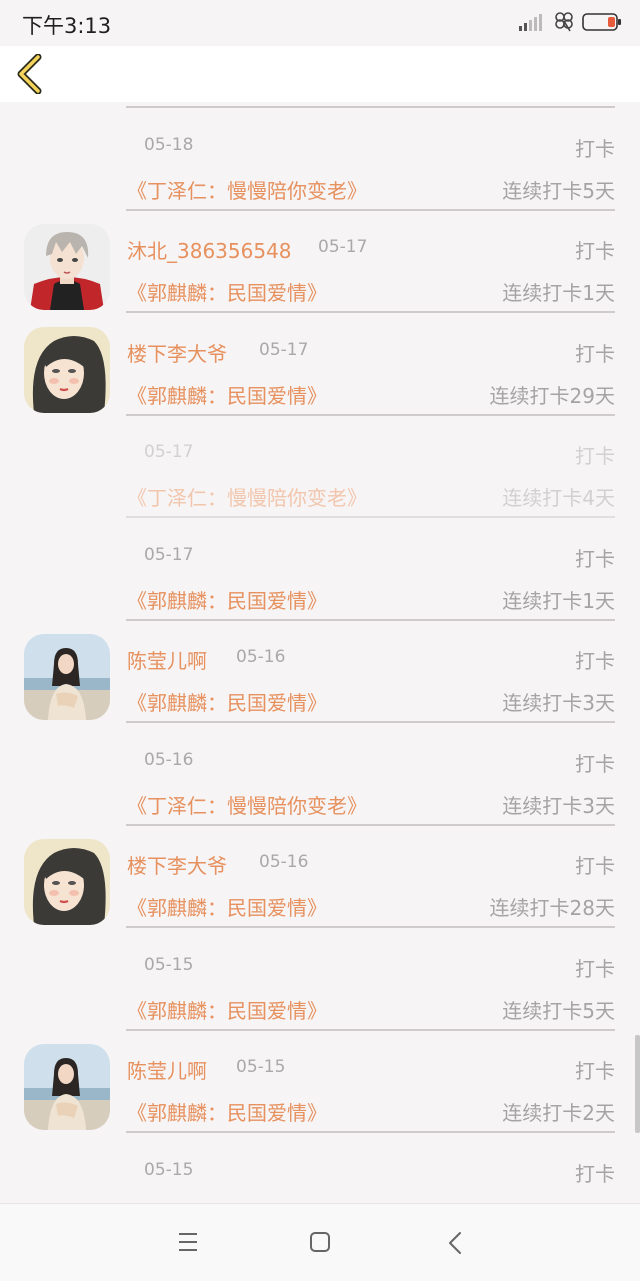 Image resolution: width=640 pixels, height=1281 pixels. Describe the element at coordinates (320, 371) in the screenshot. I see `list-item: 楼下李大爷 05-17 打卡《郭麒麟：民国爱情》 连续打卡29天` at that location.